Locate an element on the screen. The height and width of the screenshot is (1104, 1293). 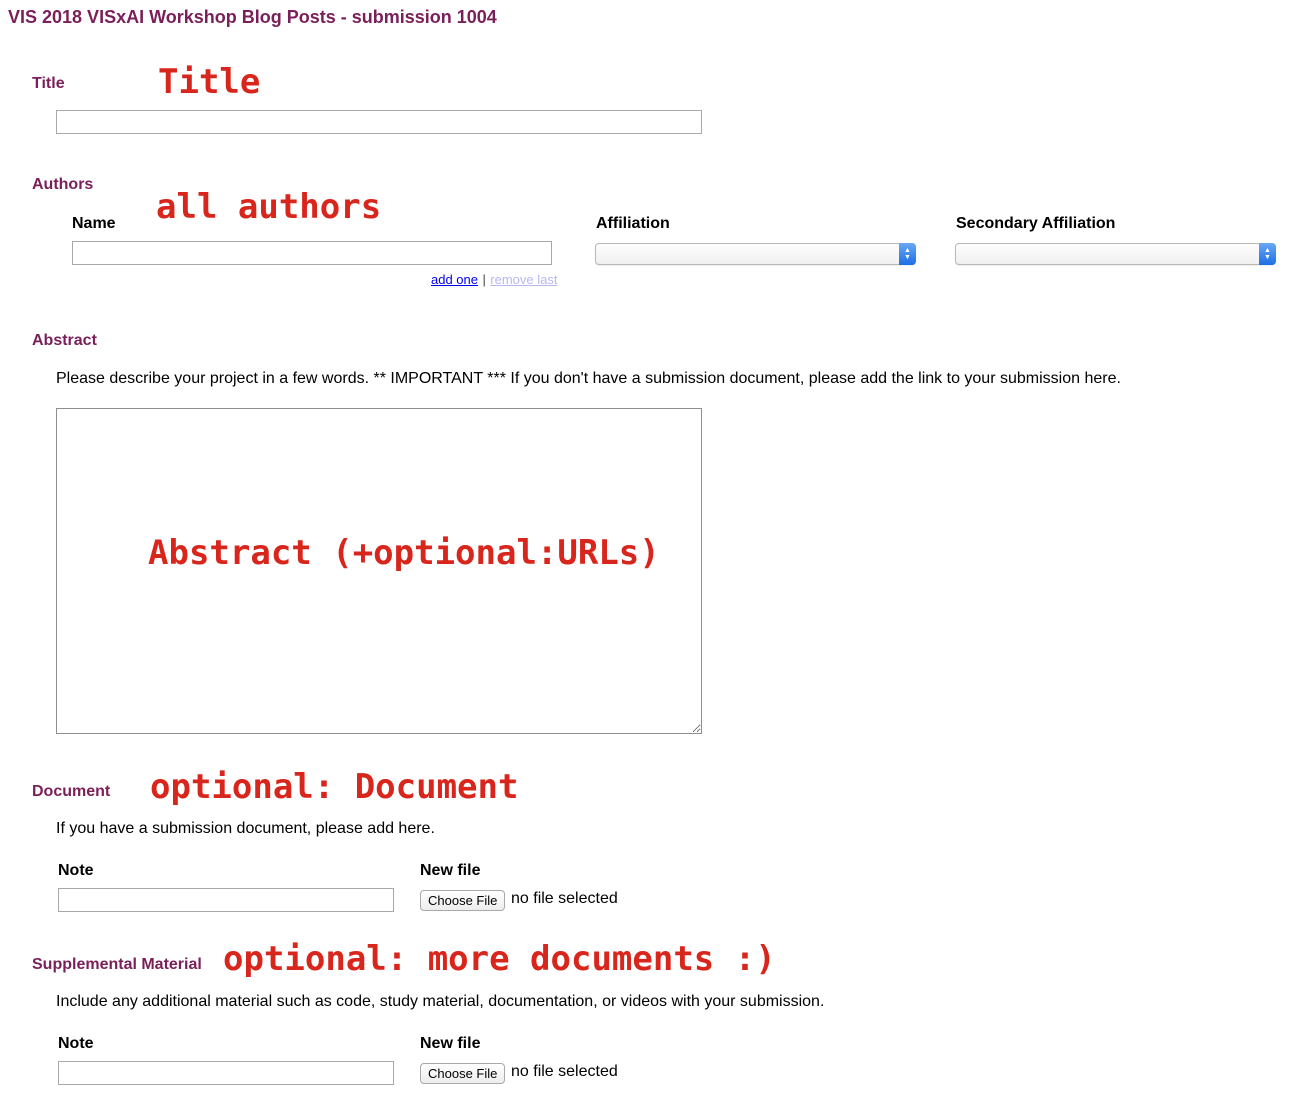
supplemental-note-label: Note is located at coordinates (76, 1043).